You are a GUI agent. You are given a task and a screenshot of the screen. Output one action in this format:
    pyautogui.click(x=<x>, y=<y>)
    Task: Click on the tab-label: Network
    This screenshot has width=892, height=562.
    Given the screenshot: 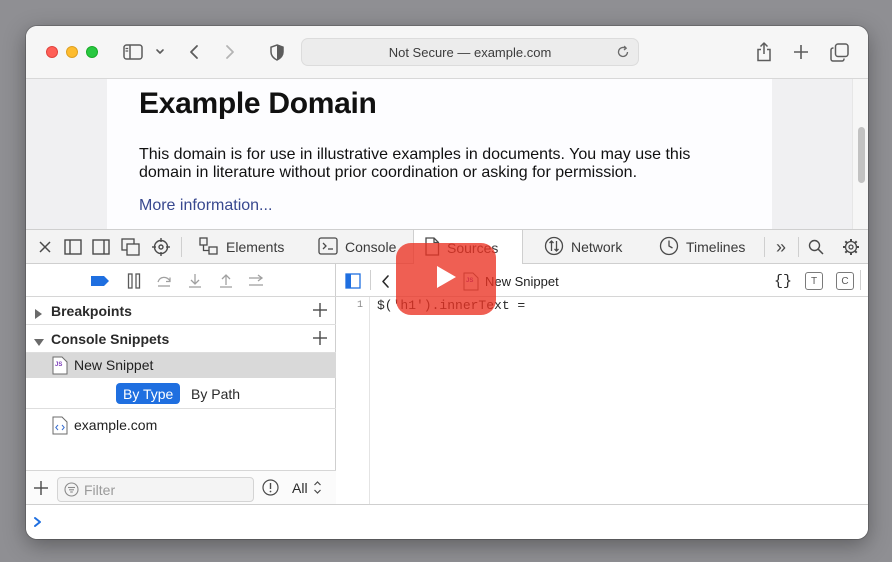 What is the action you would take?
    pyautogui.click(x=597, y=247)
    